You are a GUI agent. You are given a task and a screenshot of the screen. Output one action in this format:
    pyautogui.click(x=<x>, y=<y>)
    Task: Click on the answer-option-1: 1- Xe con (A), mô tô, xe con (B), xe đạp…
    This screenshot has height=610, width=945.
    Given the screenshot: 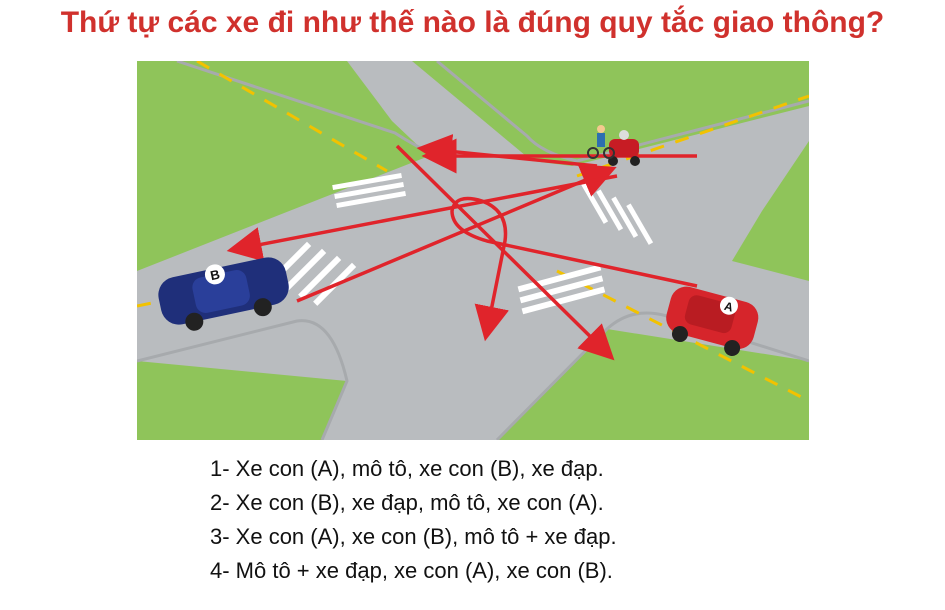 What is the action you would take?
    pyautogui.click(x=413, y=469)
    